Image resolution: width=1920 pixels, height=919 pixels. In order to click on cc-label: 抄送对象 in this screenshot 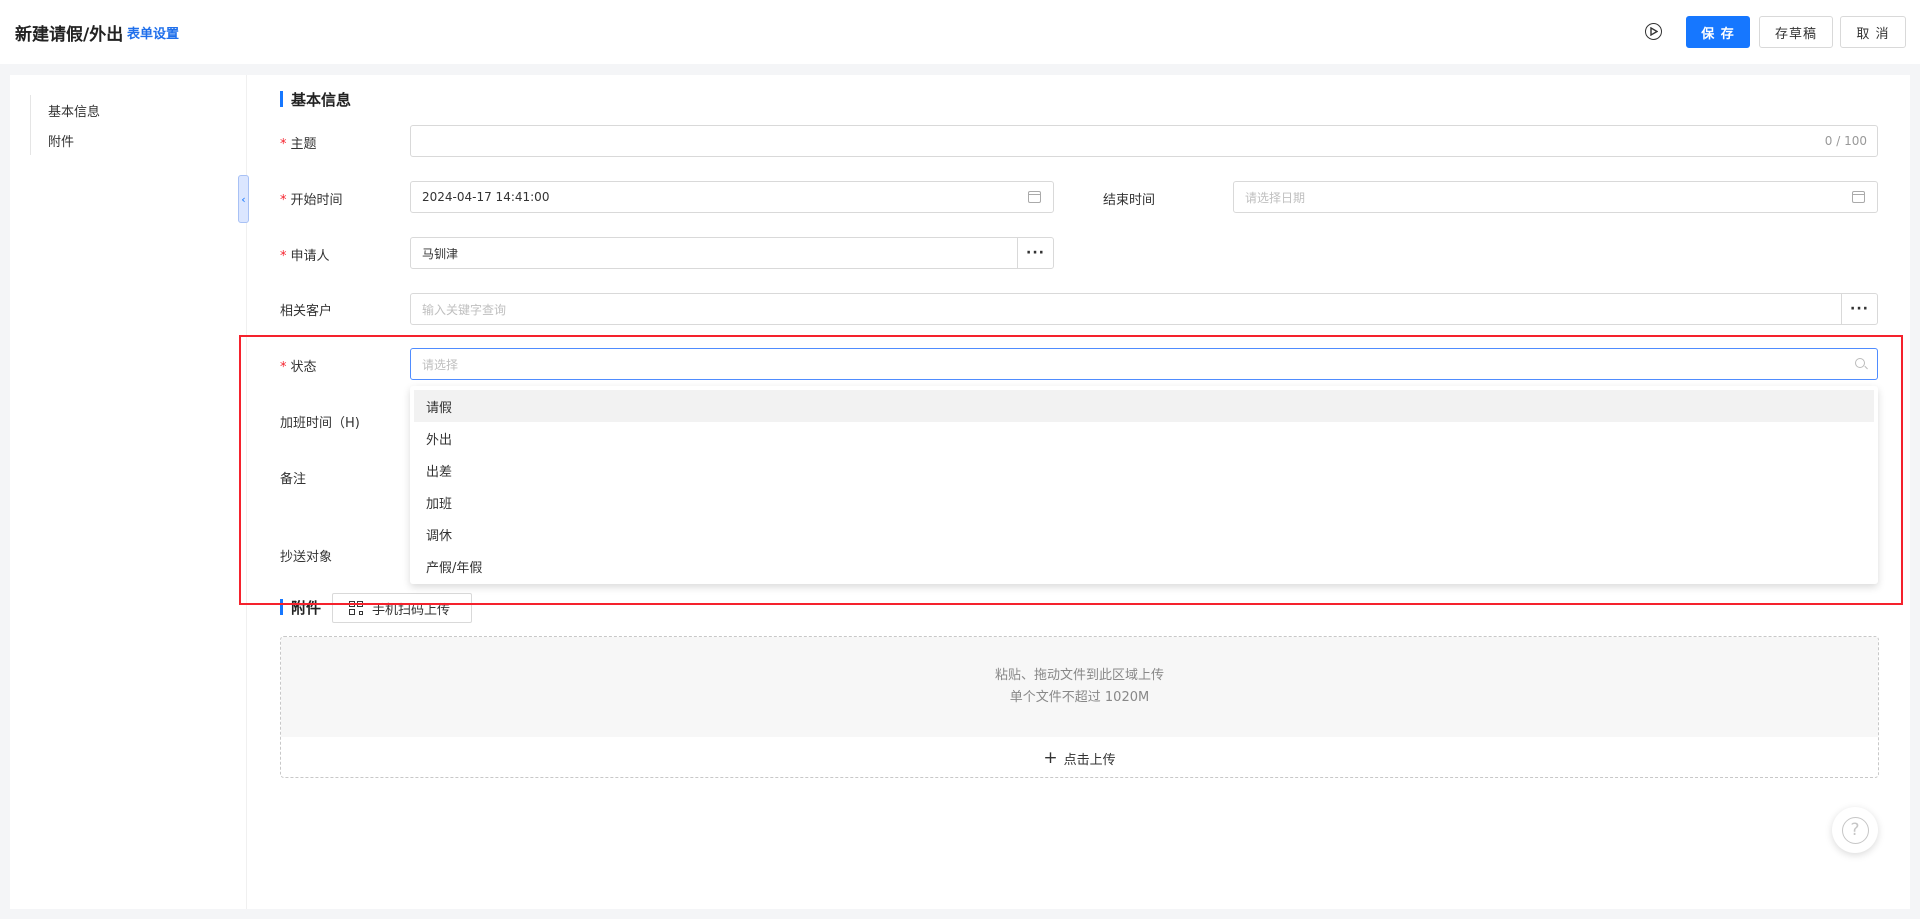, I will do `click(306, 557)`.